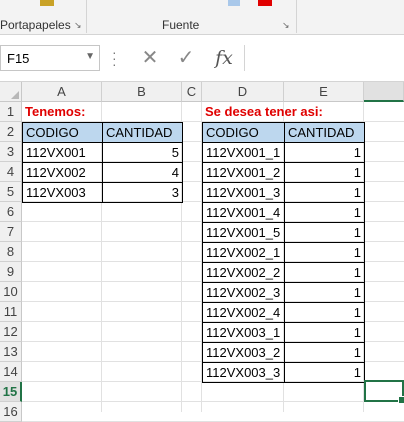  What do you see at coordinates (18, 58) in the screenshot?
I see `name-box-value: F15` at bounding box center [18, 58].